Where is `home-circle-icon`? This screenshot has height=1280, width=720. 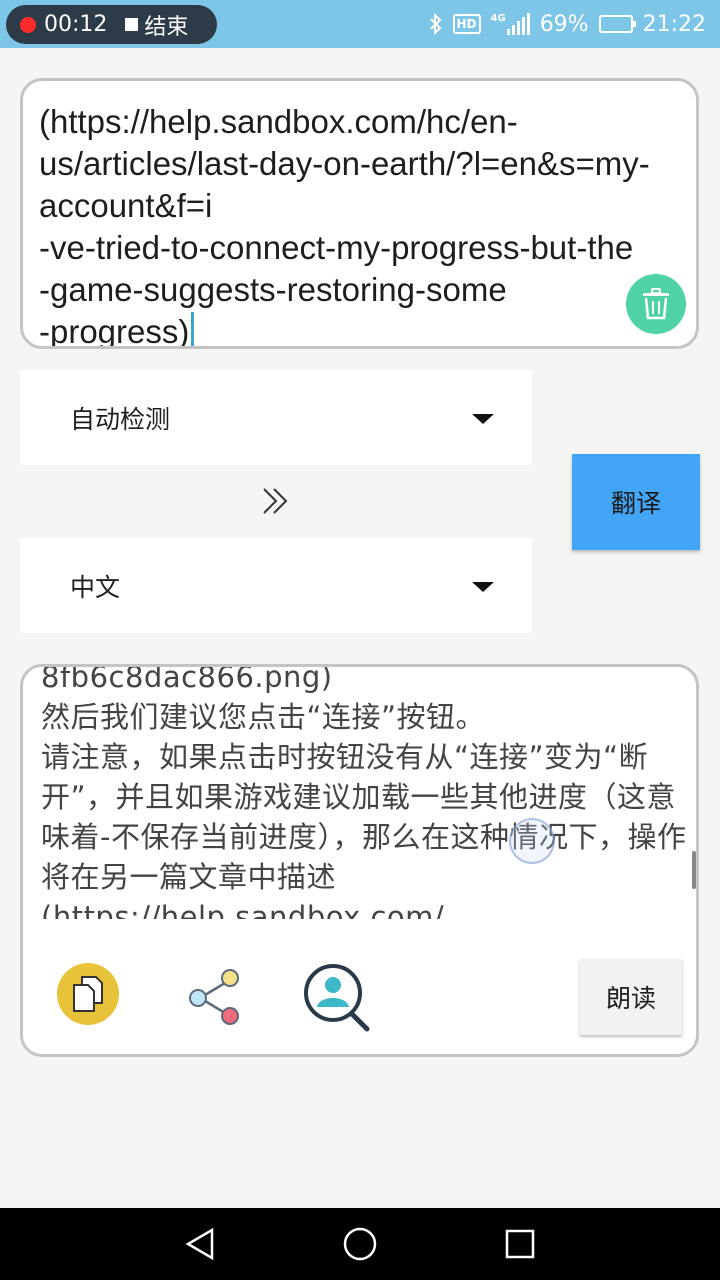
home-circle-icon is located at coordinates (360, 1244).